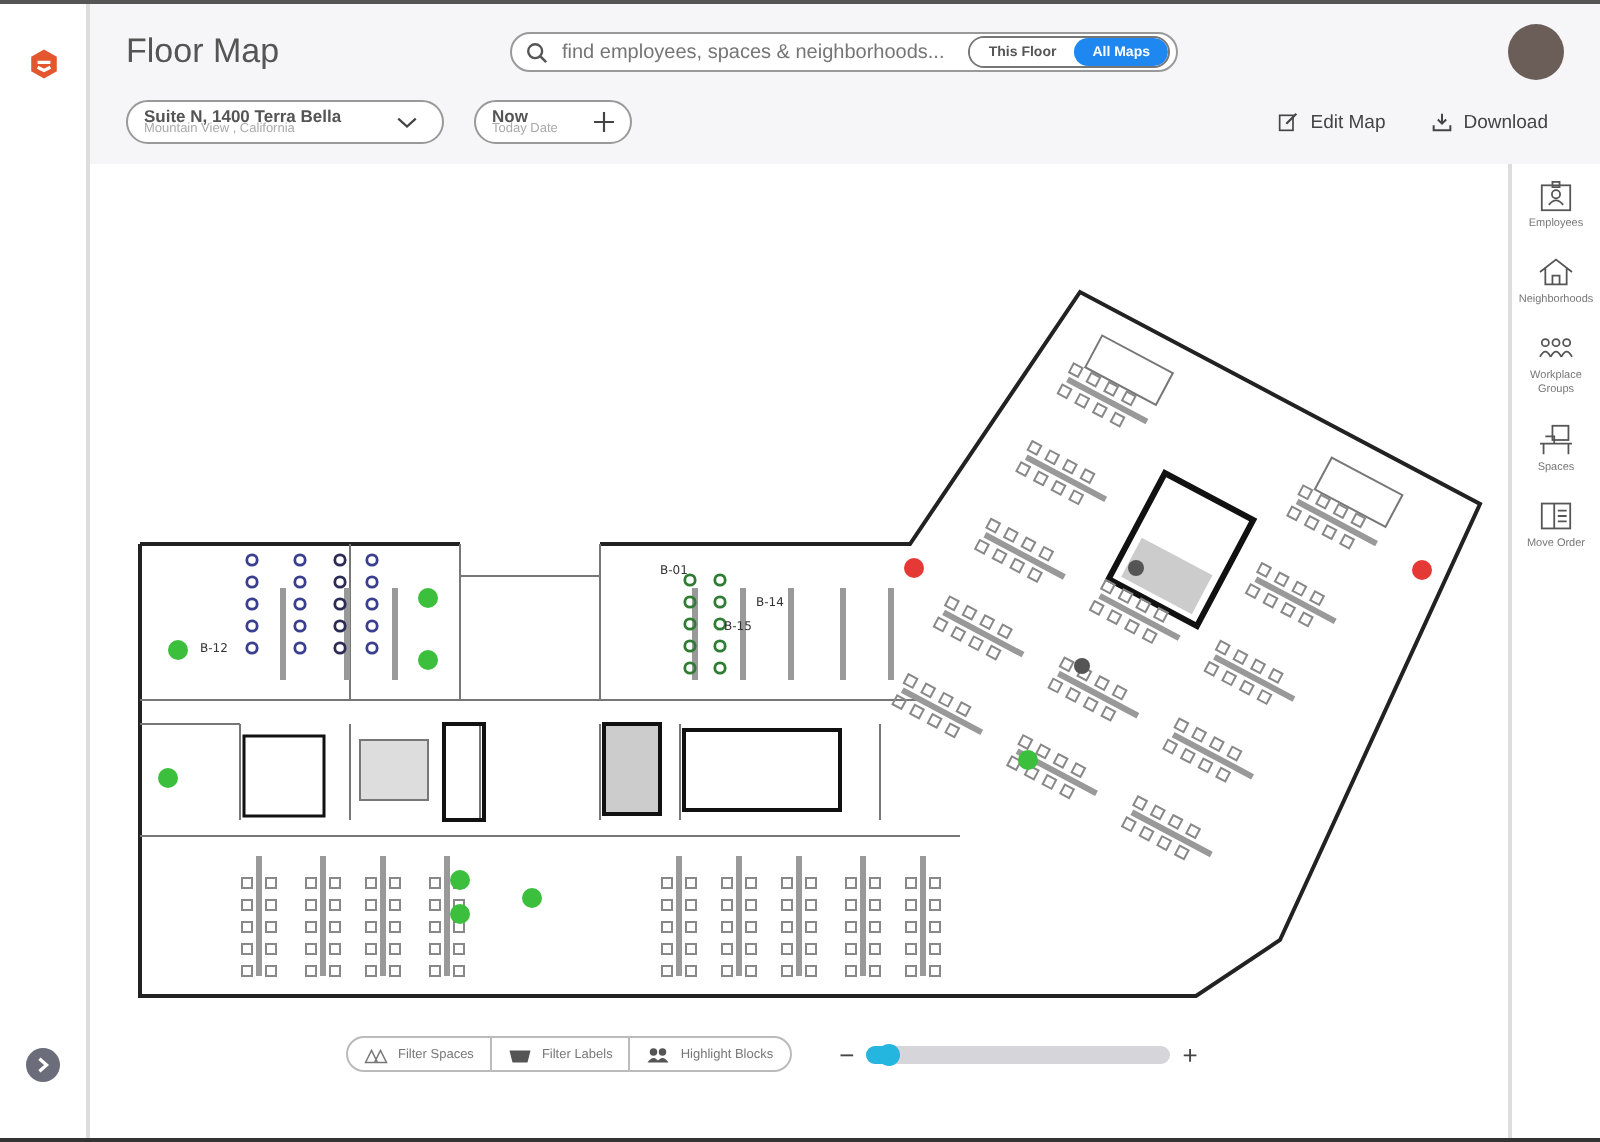  Describe the element at coordinates (847, 1054) in the screenshot. I see `zoom-out-button: −` at that location.